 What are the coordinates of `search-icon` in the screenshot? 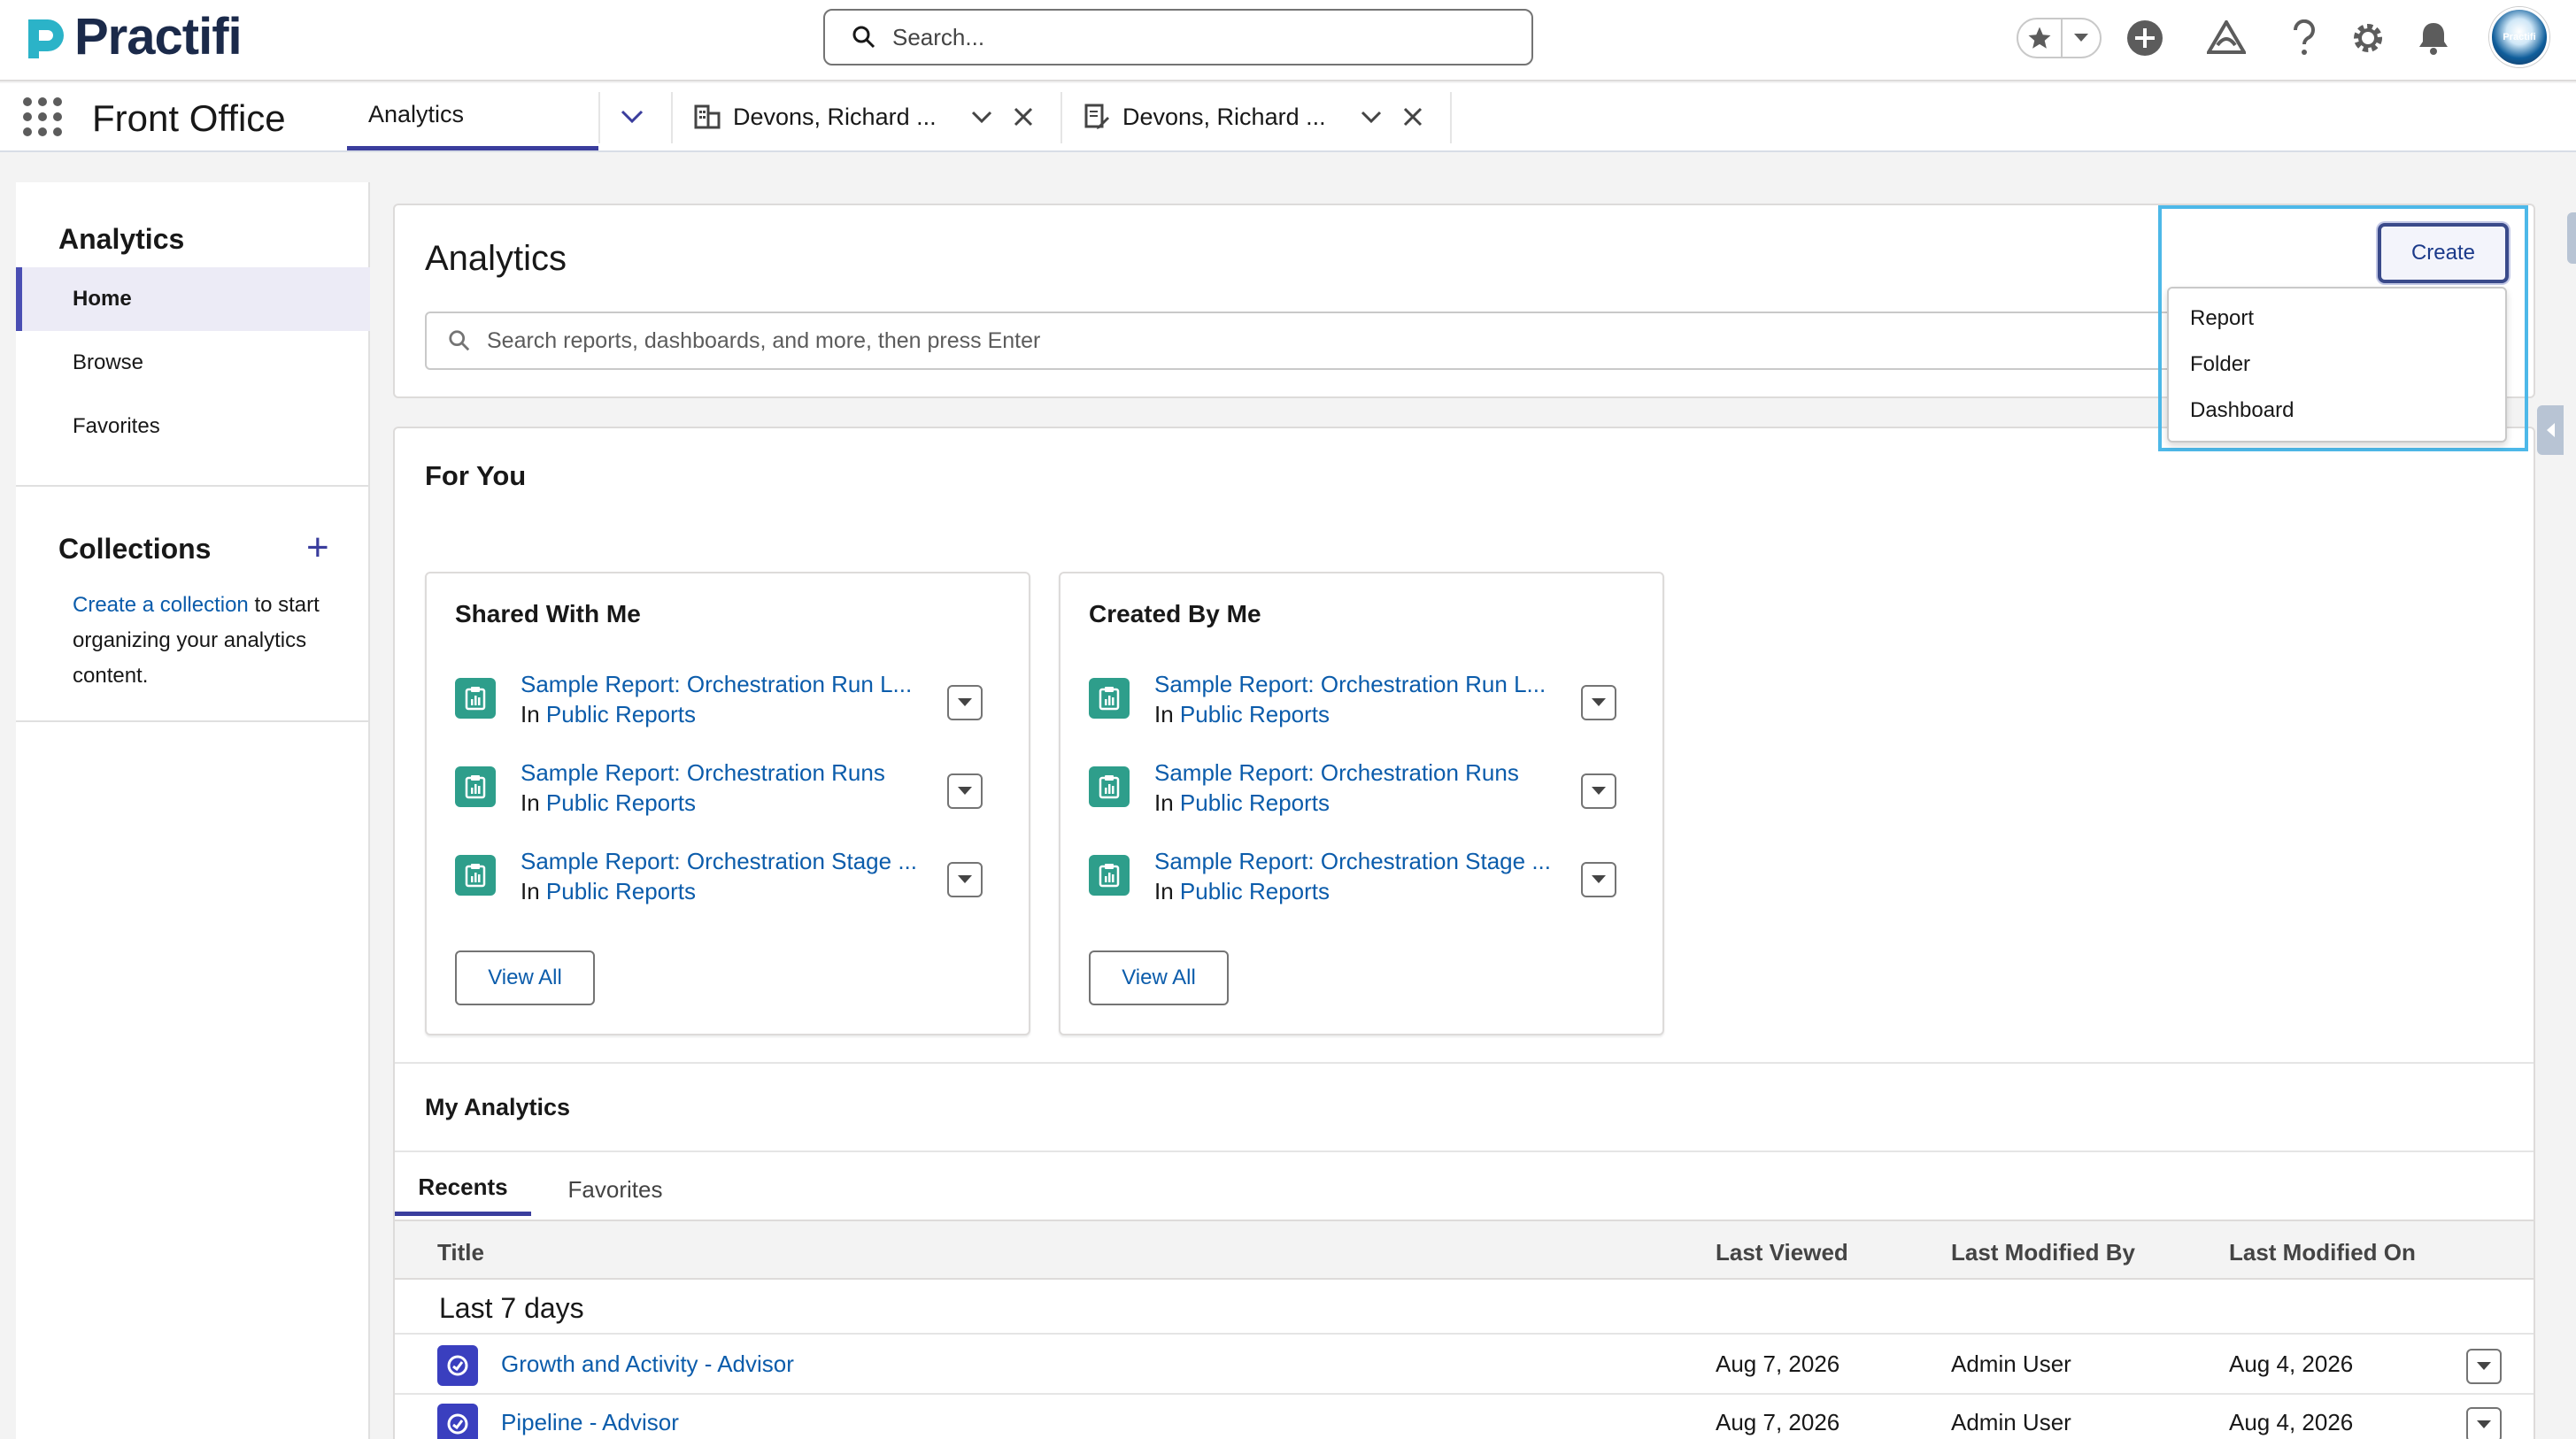 It's located at (459, 340).